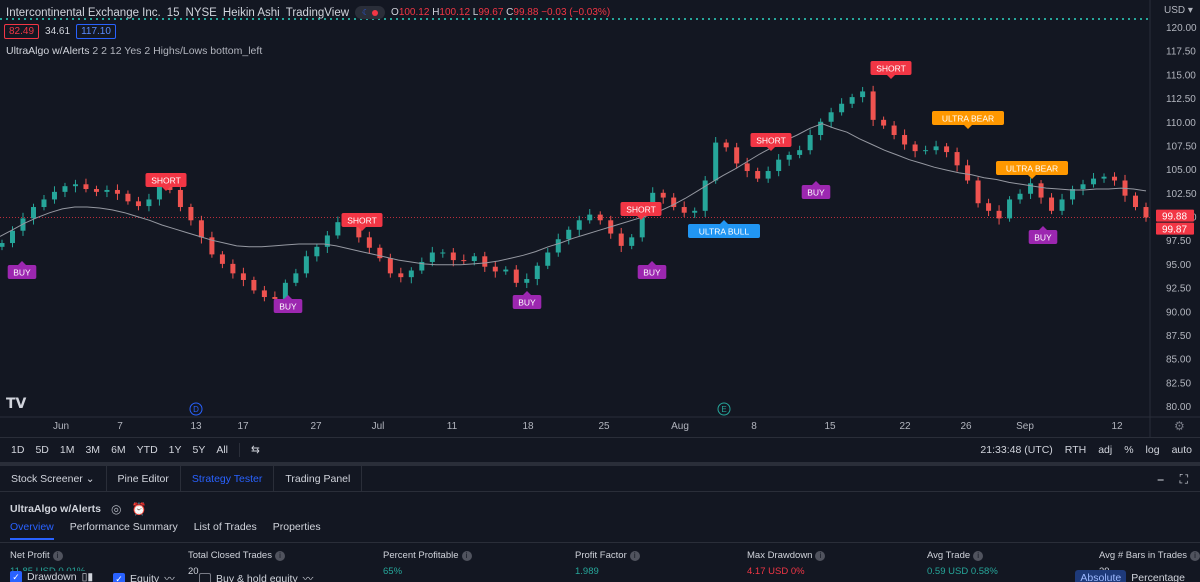 This screenshot has width=1200, height=582. What do you see at coordinates (1101, 576) in the screenshot?
I see `absolute-toggle: Absolute` at bounding box center [1101, 576].